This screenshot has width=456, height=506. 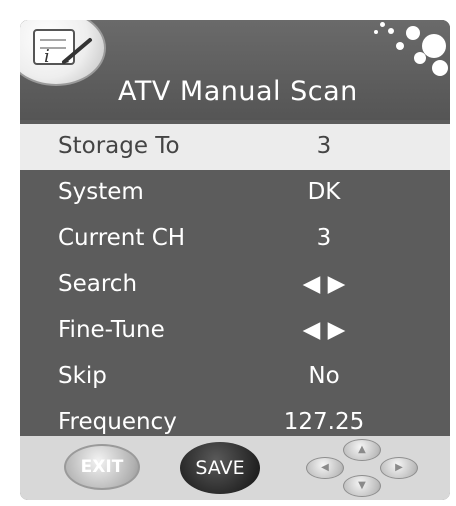 I want to click on menu-label: System, so click(x=101, y=192).